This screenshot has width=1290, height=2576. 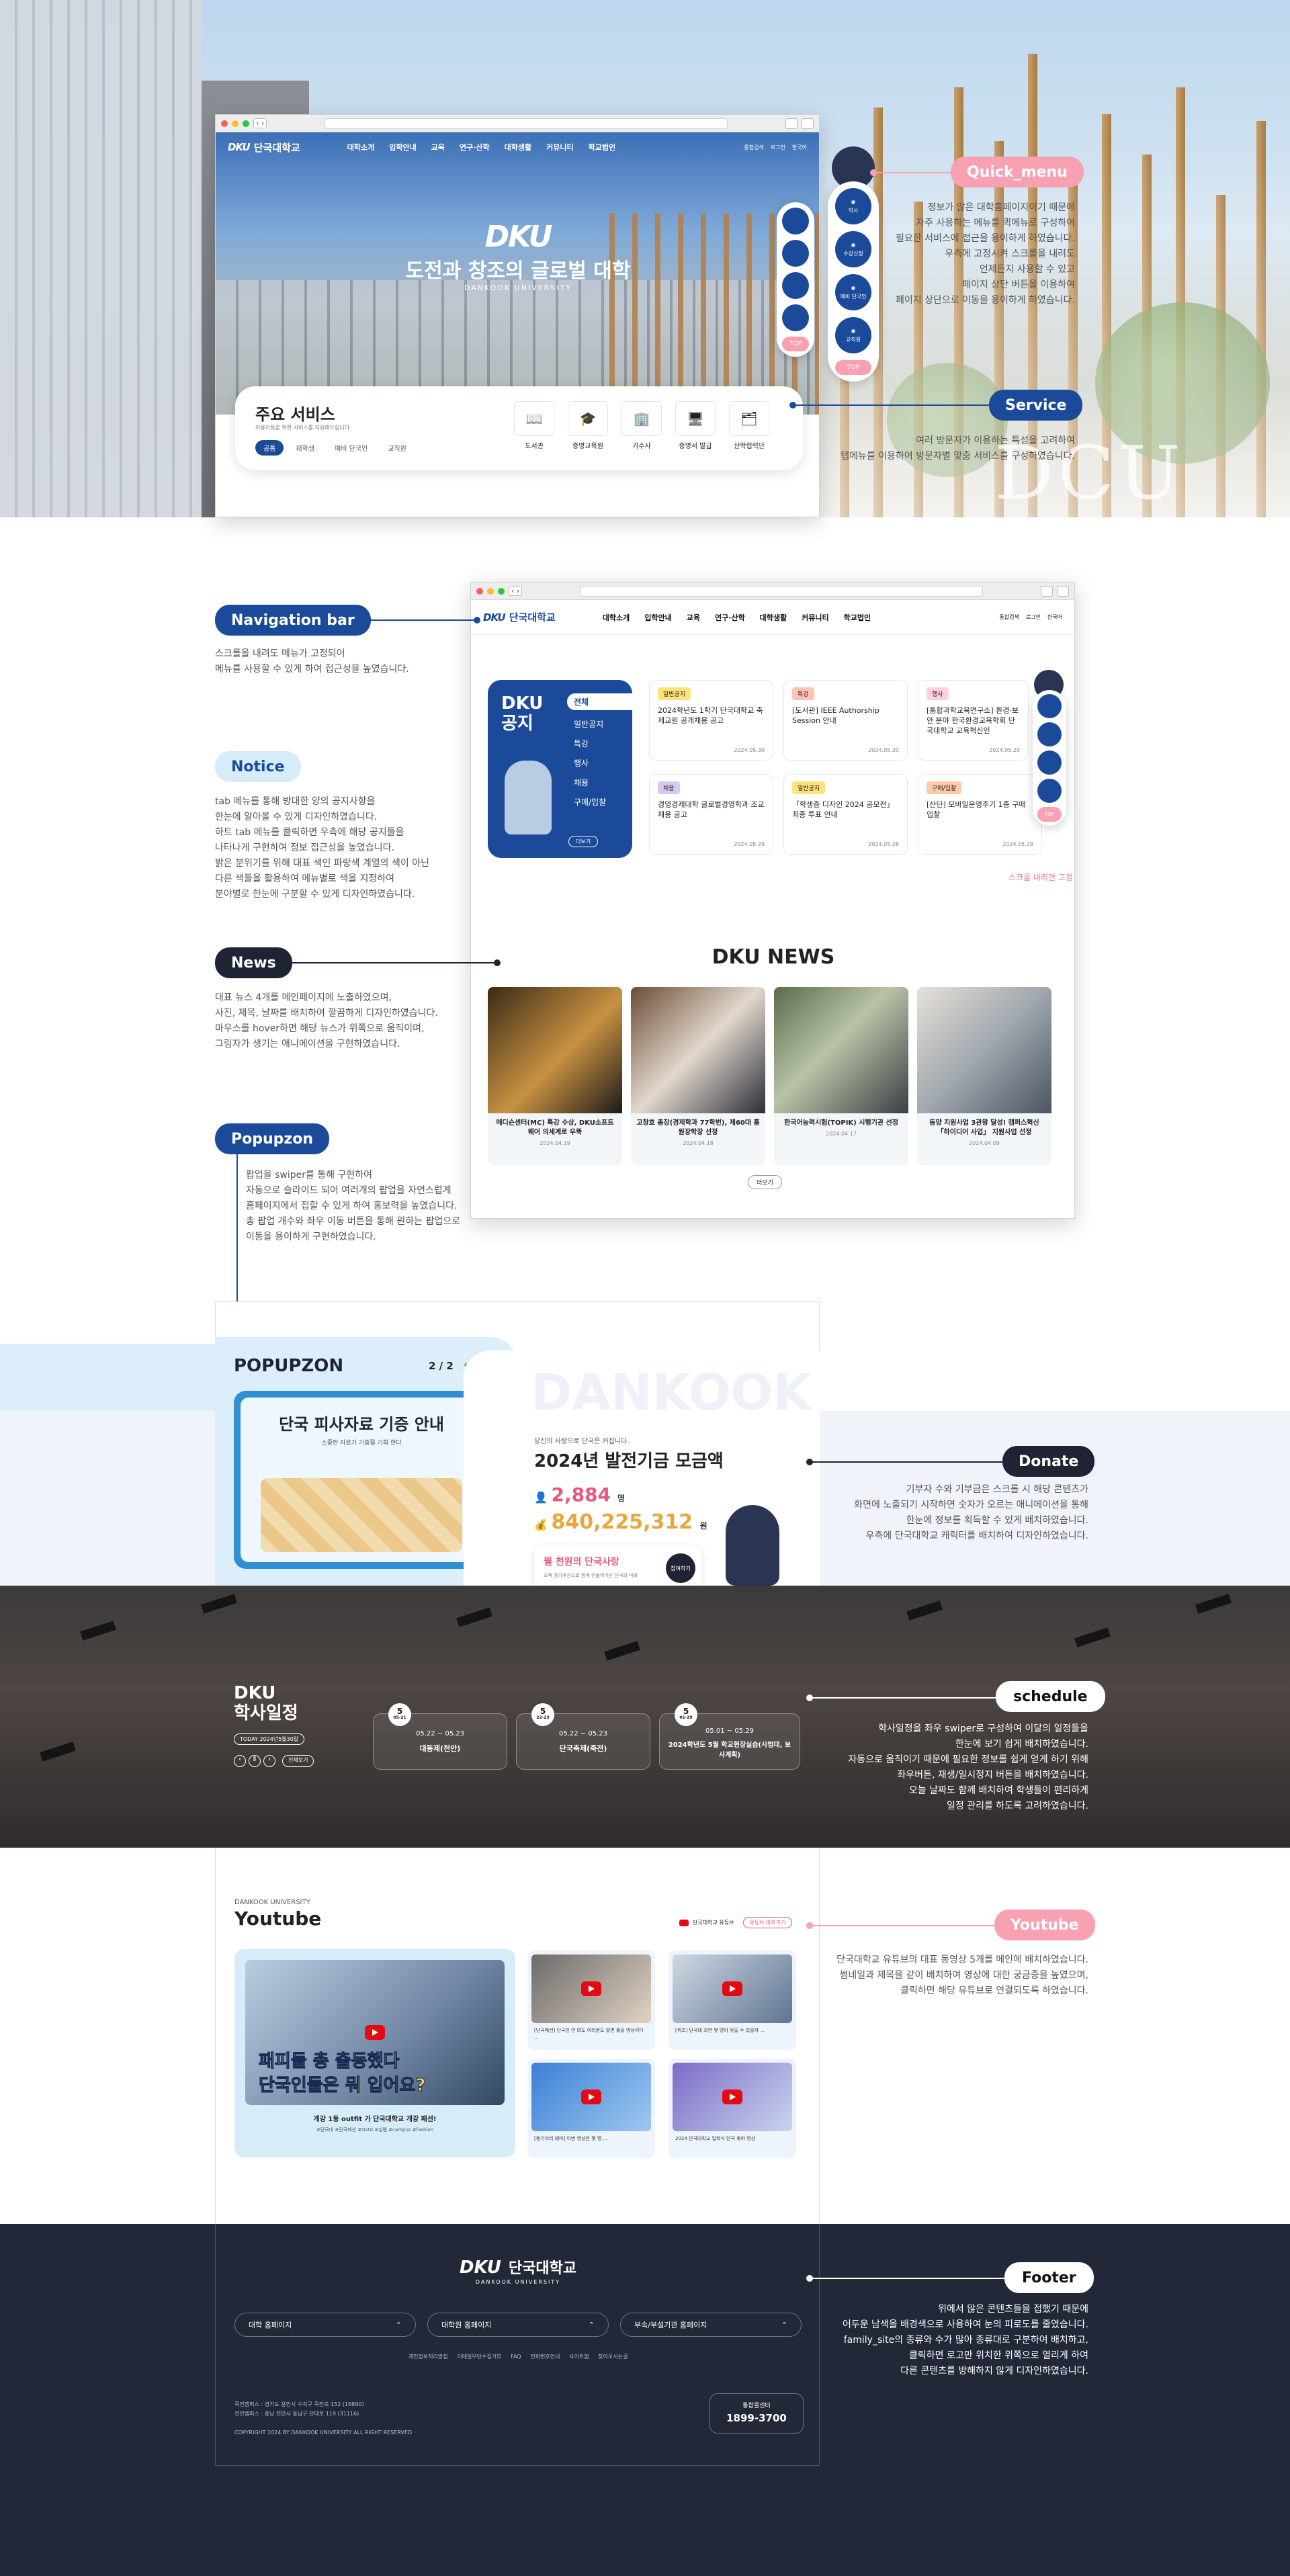 I want to click on service-item: 📖 도서관, so click(x=534, y=425).